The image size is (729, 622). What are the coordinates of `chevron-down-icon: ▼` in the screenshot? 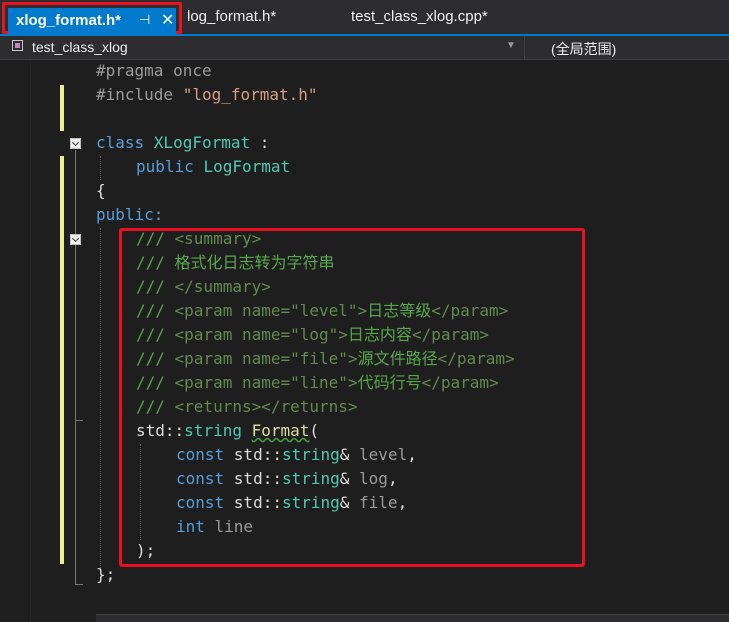 It's located at (511, 45).